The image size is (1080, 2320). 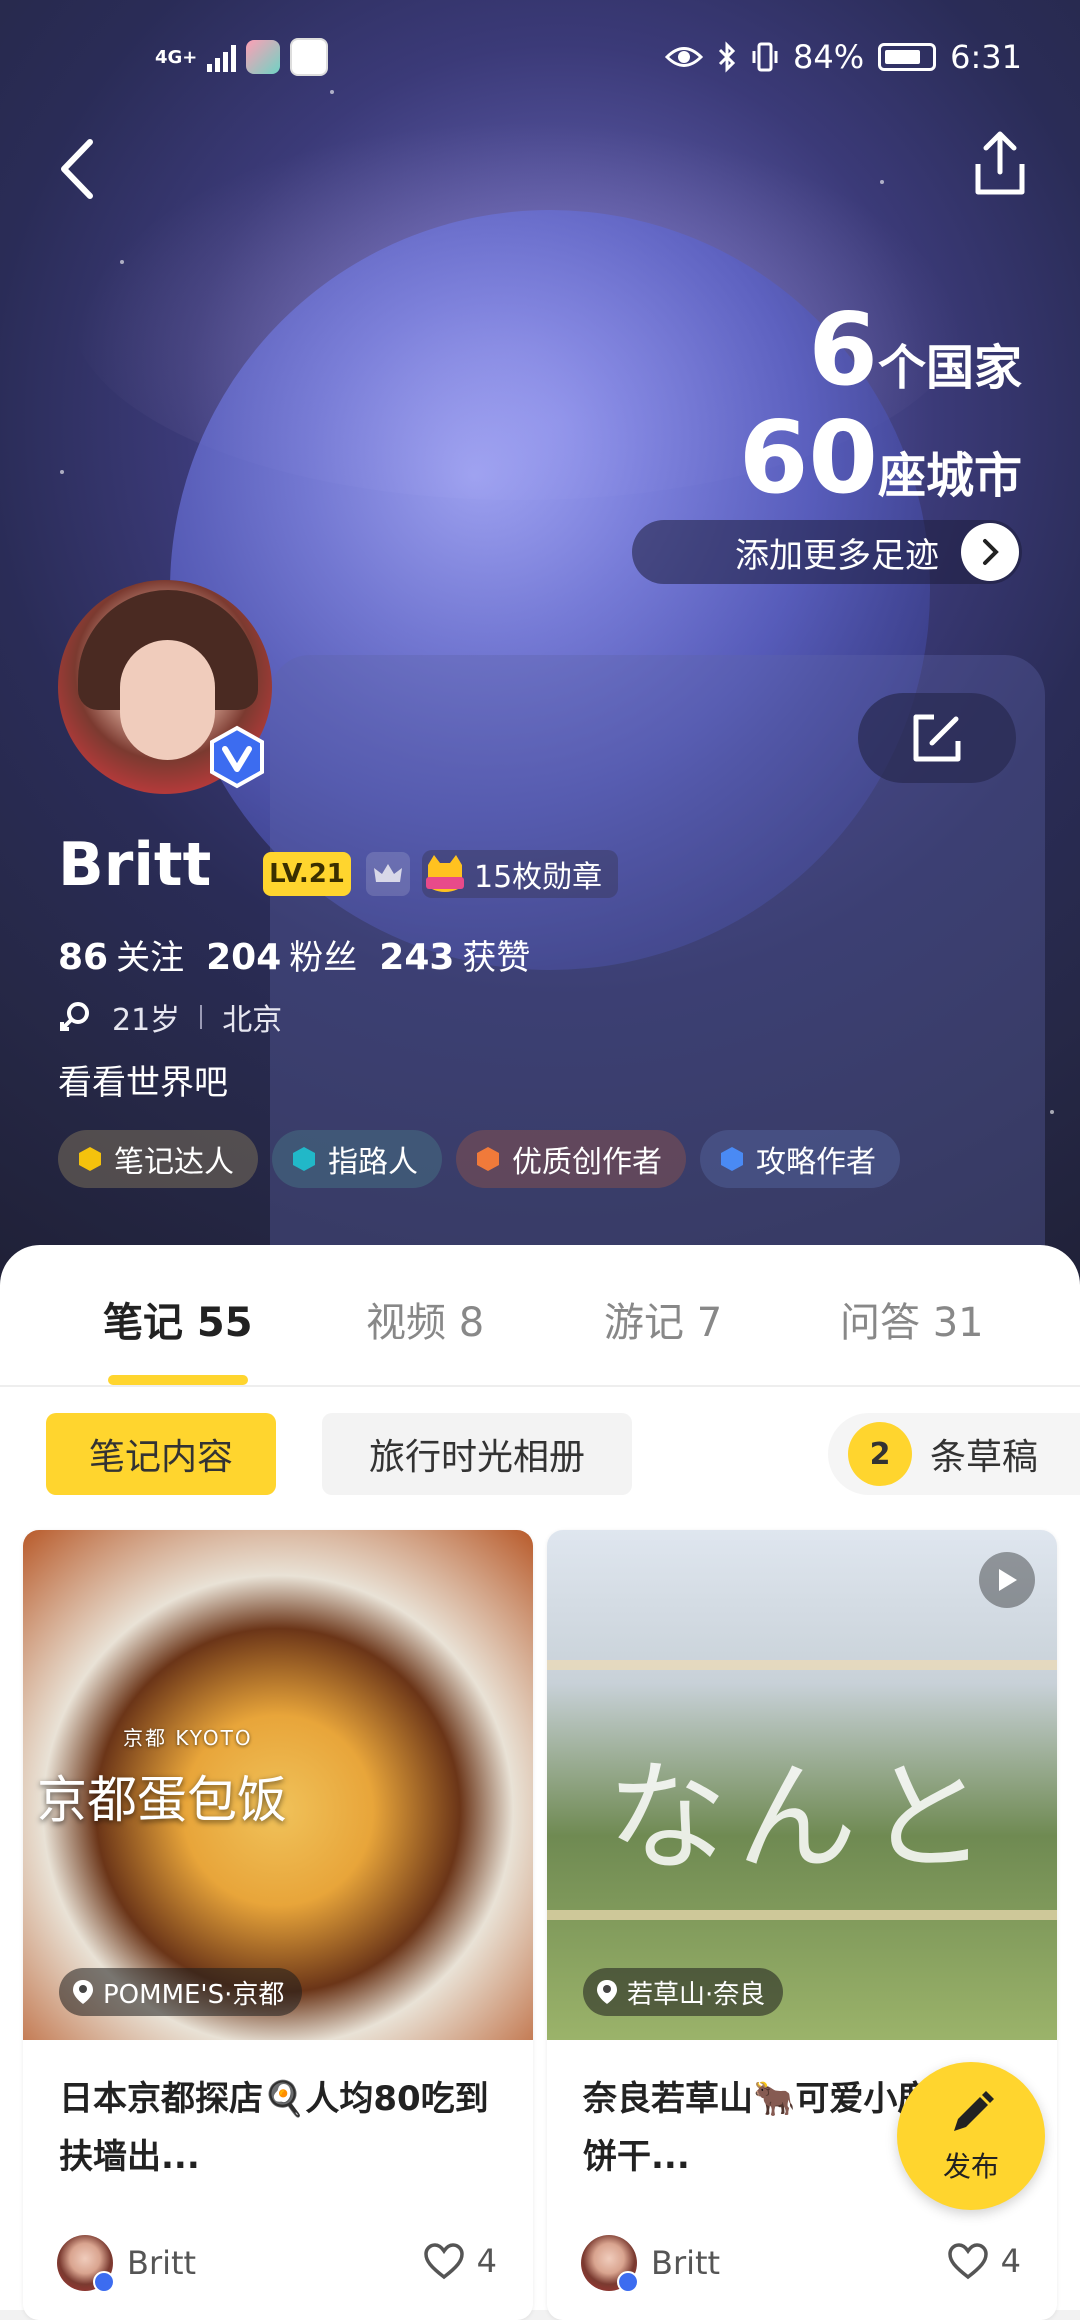 I want to click on following-count: 86, so click(x=83, y=957).